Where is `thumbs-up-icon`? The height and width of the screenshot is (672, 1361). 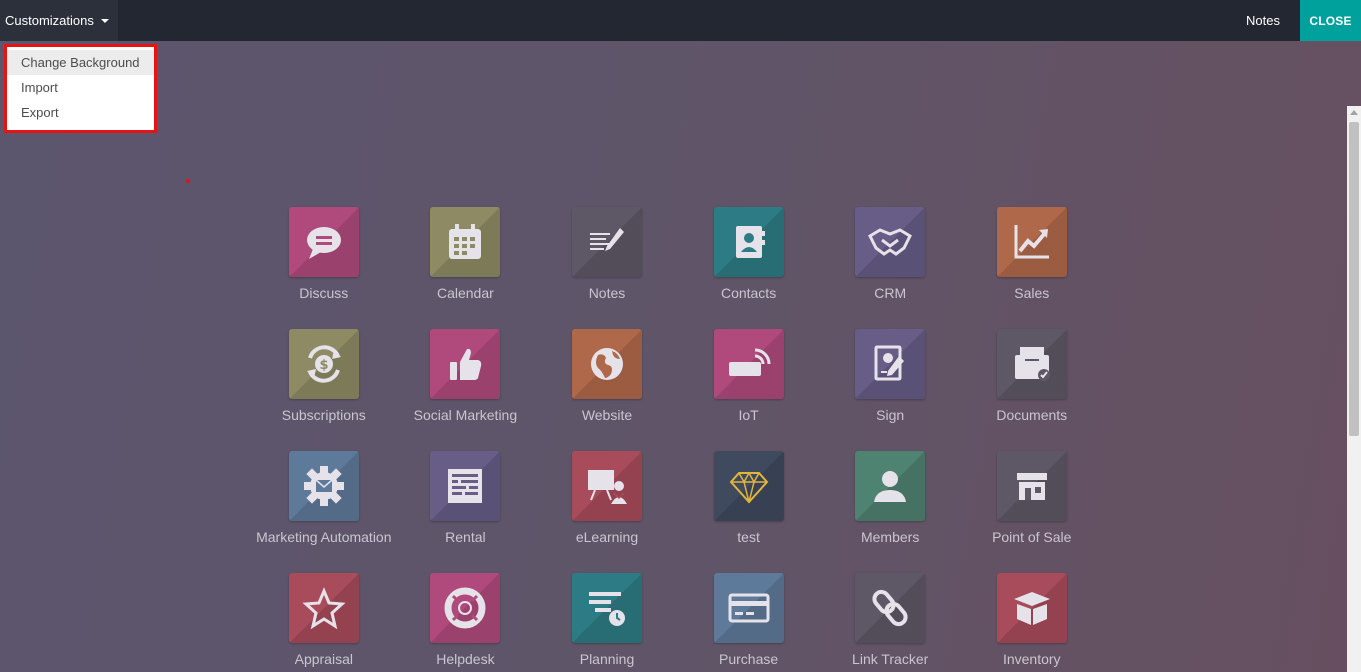 thumbs-up-icon is located at coordinates (466, 364).